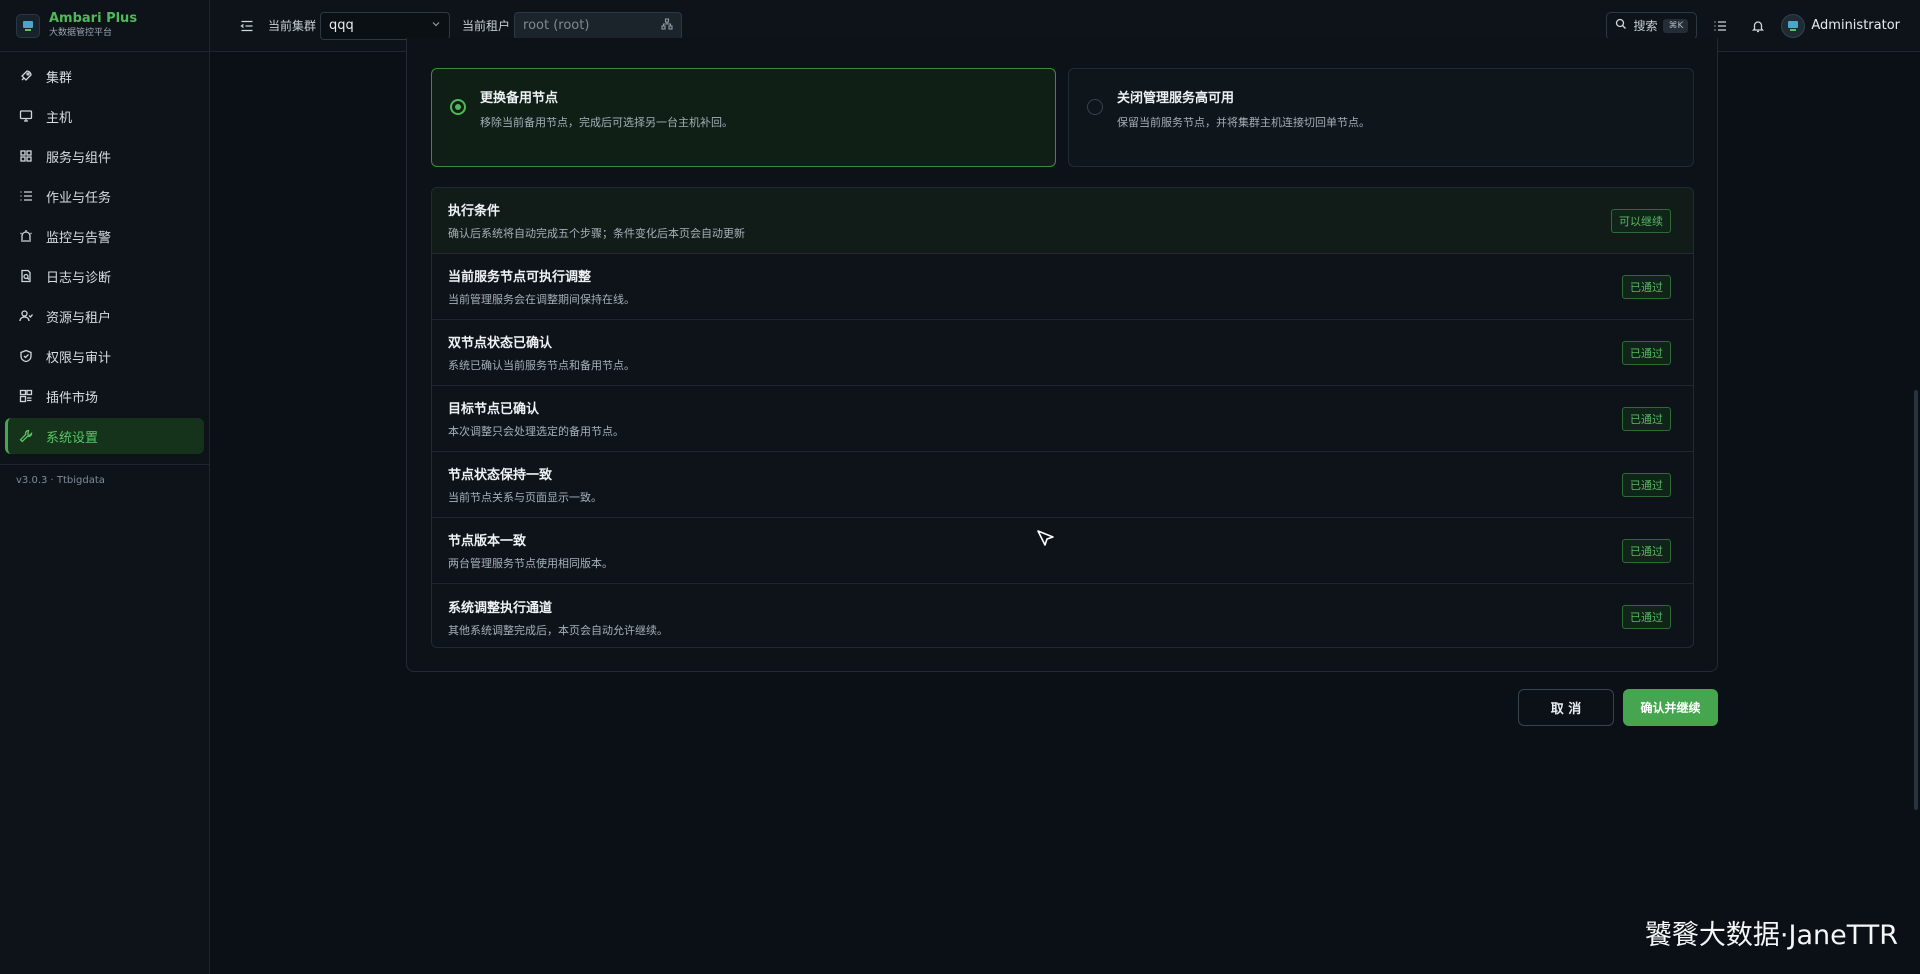 The height and width of the screenshot is (974, 1920). I want to click on brand: Ambari Plus 大数据管控平台, so click(104, 26).